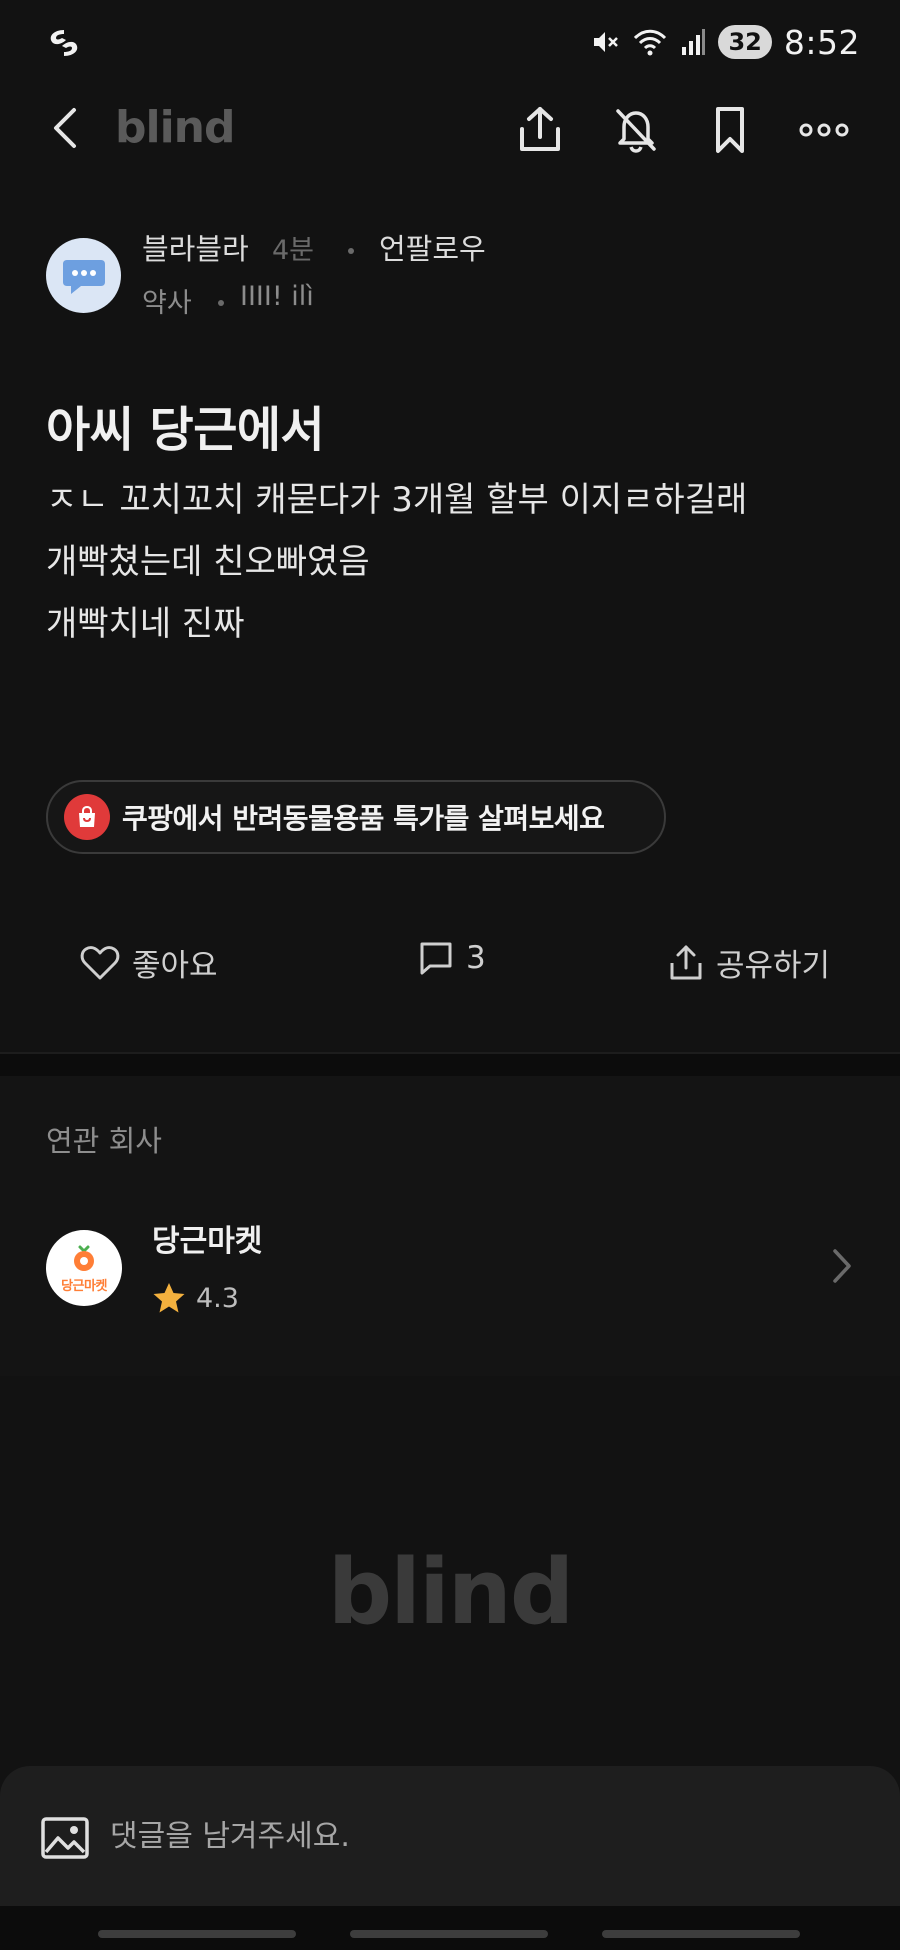 The height and width of the screenshot is (1950, 900). What do you see at coordinates (476, 958) in the screenshot?
I see `comment-count: 3` at bounding box center [476, 958].